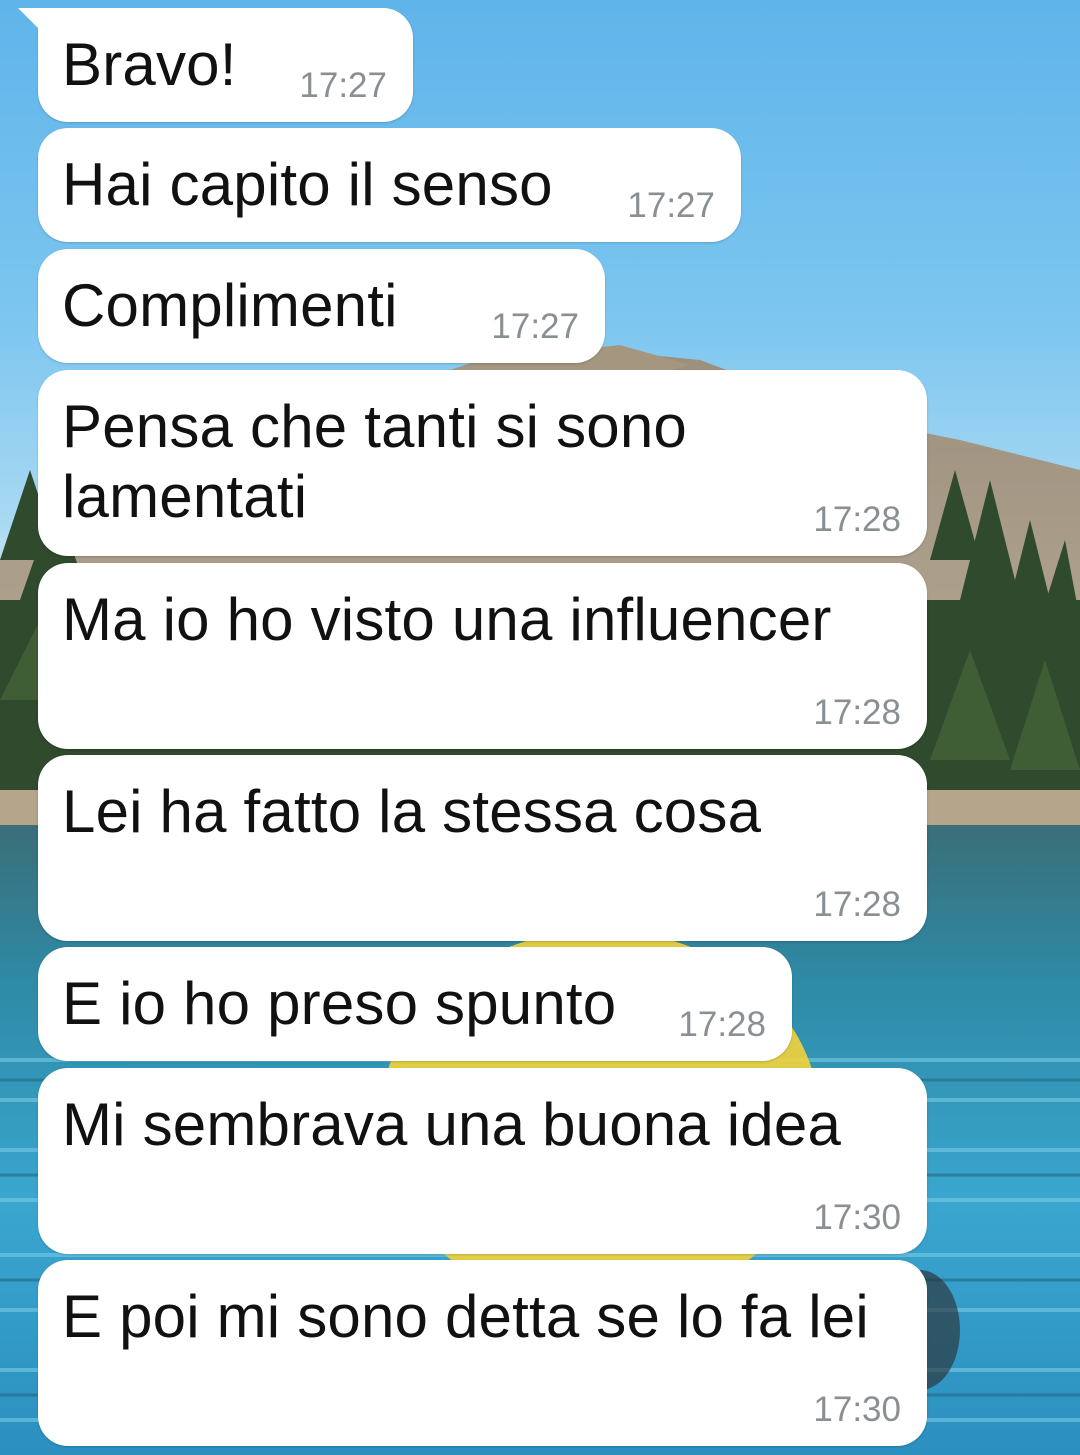 The image size is (1080, 1455). What do you see at coordinates (482, 848) in the screenshot?
I see `message-bubble: Lei ha fatto la stessa cosa 17:28` at bounding box center [482, 848].